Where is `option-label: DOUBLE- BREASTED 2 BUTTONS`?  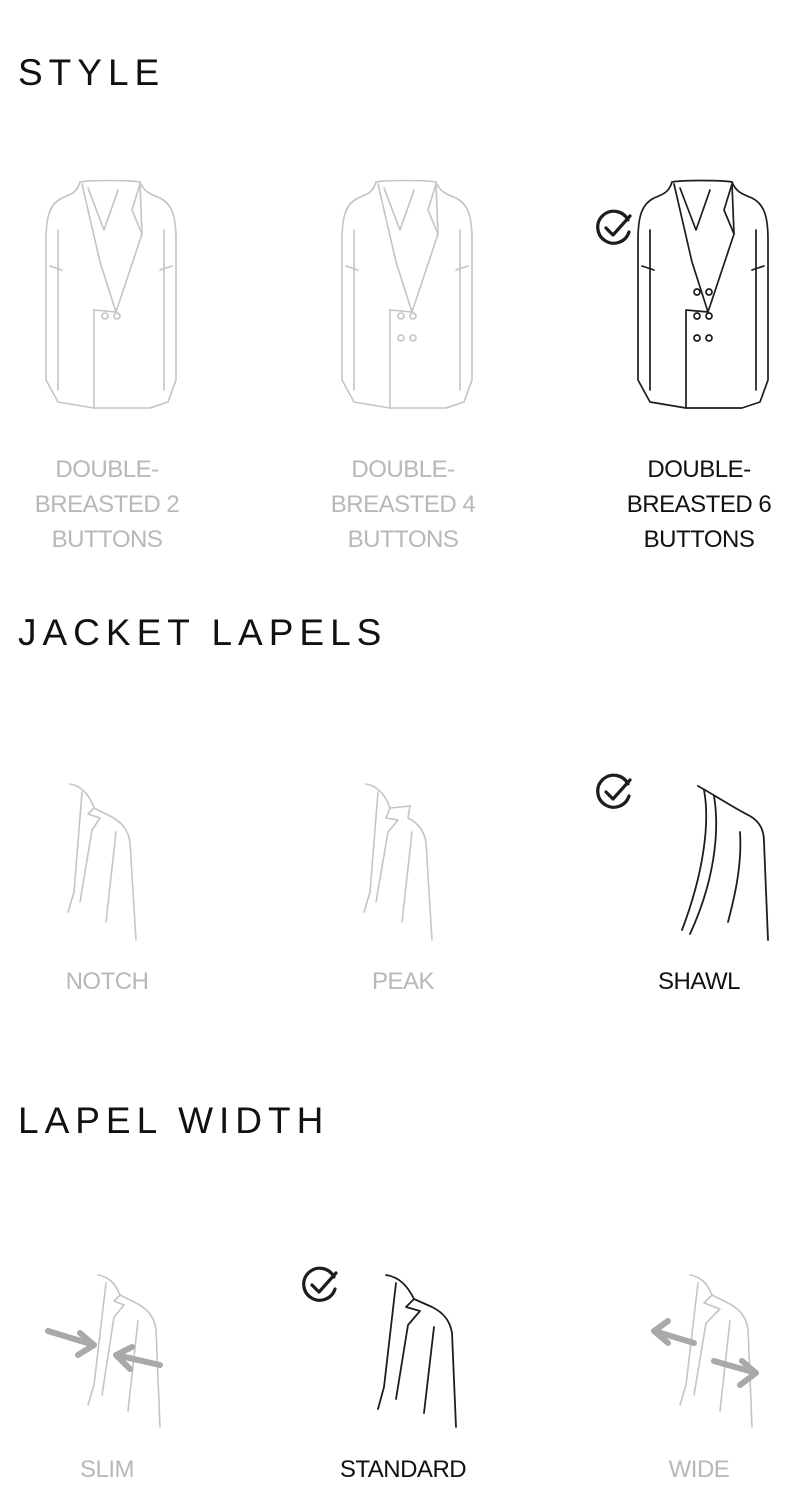
option-label: DOUBLE- BREASTED 2 BUTTONS is located at coordinates (107, 504).